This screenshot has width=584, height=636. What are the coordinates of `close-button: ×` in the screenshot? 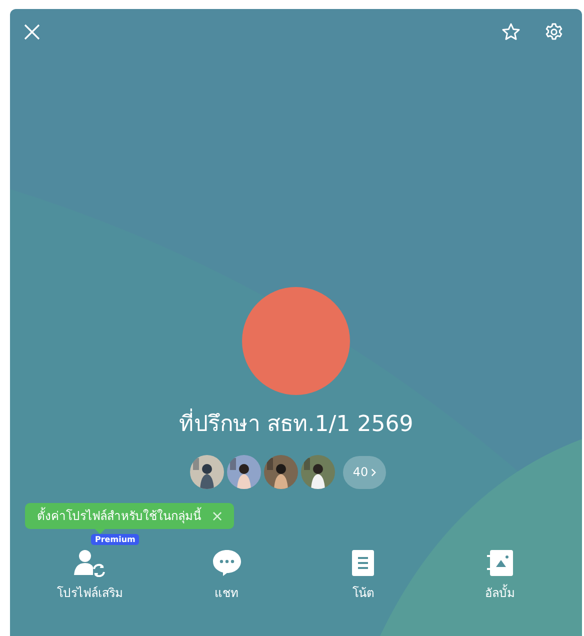 It's located at (217, 516).